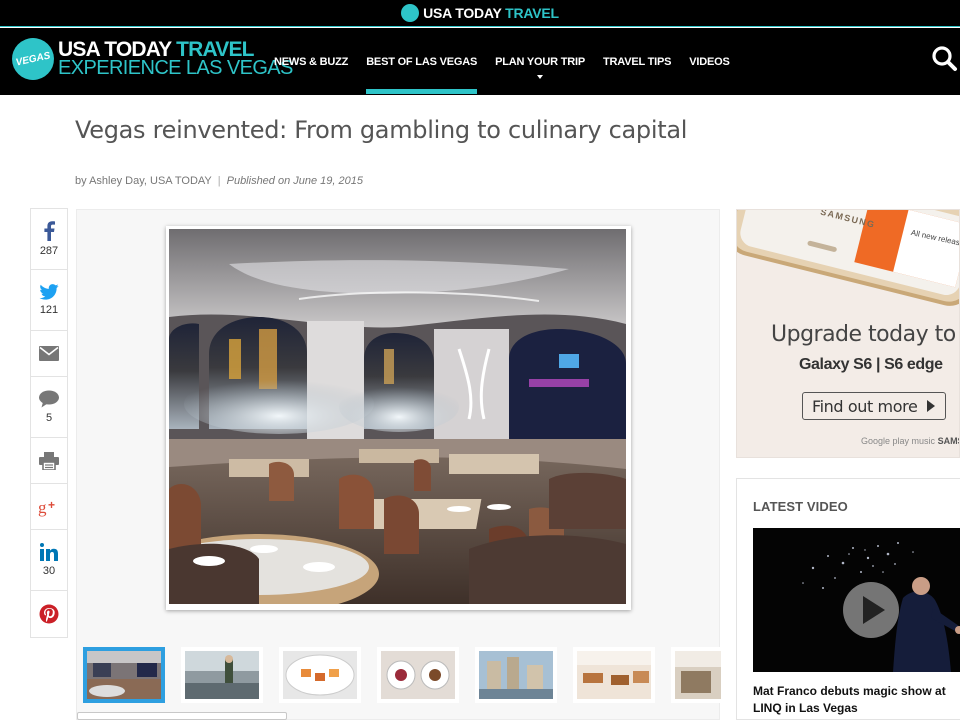 This screenshot has height=720, width=960. I want to click on ad-subline: Galaxy S6 | S6 edge, so click(871, 364).